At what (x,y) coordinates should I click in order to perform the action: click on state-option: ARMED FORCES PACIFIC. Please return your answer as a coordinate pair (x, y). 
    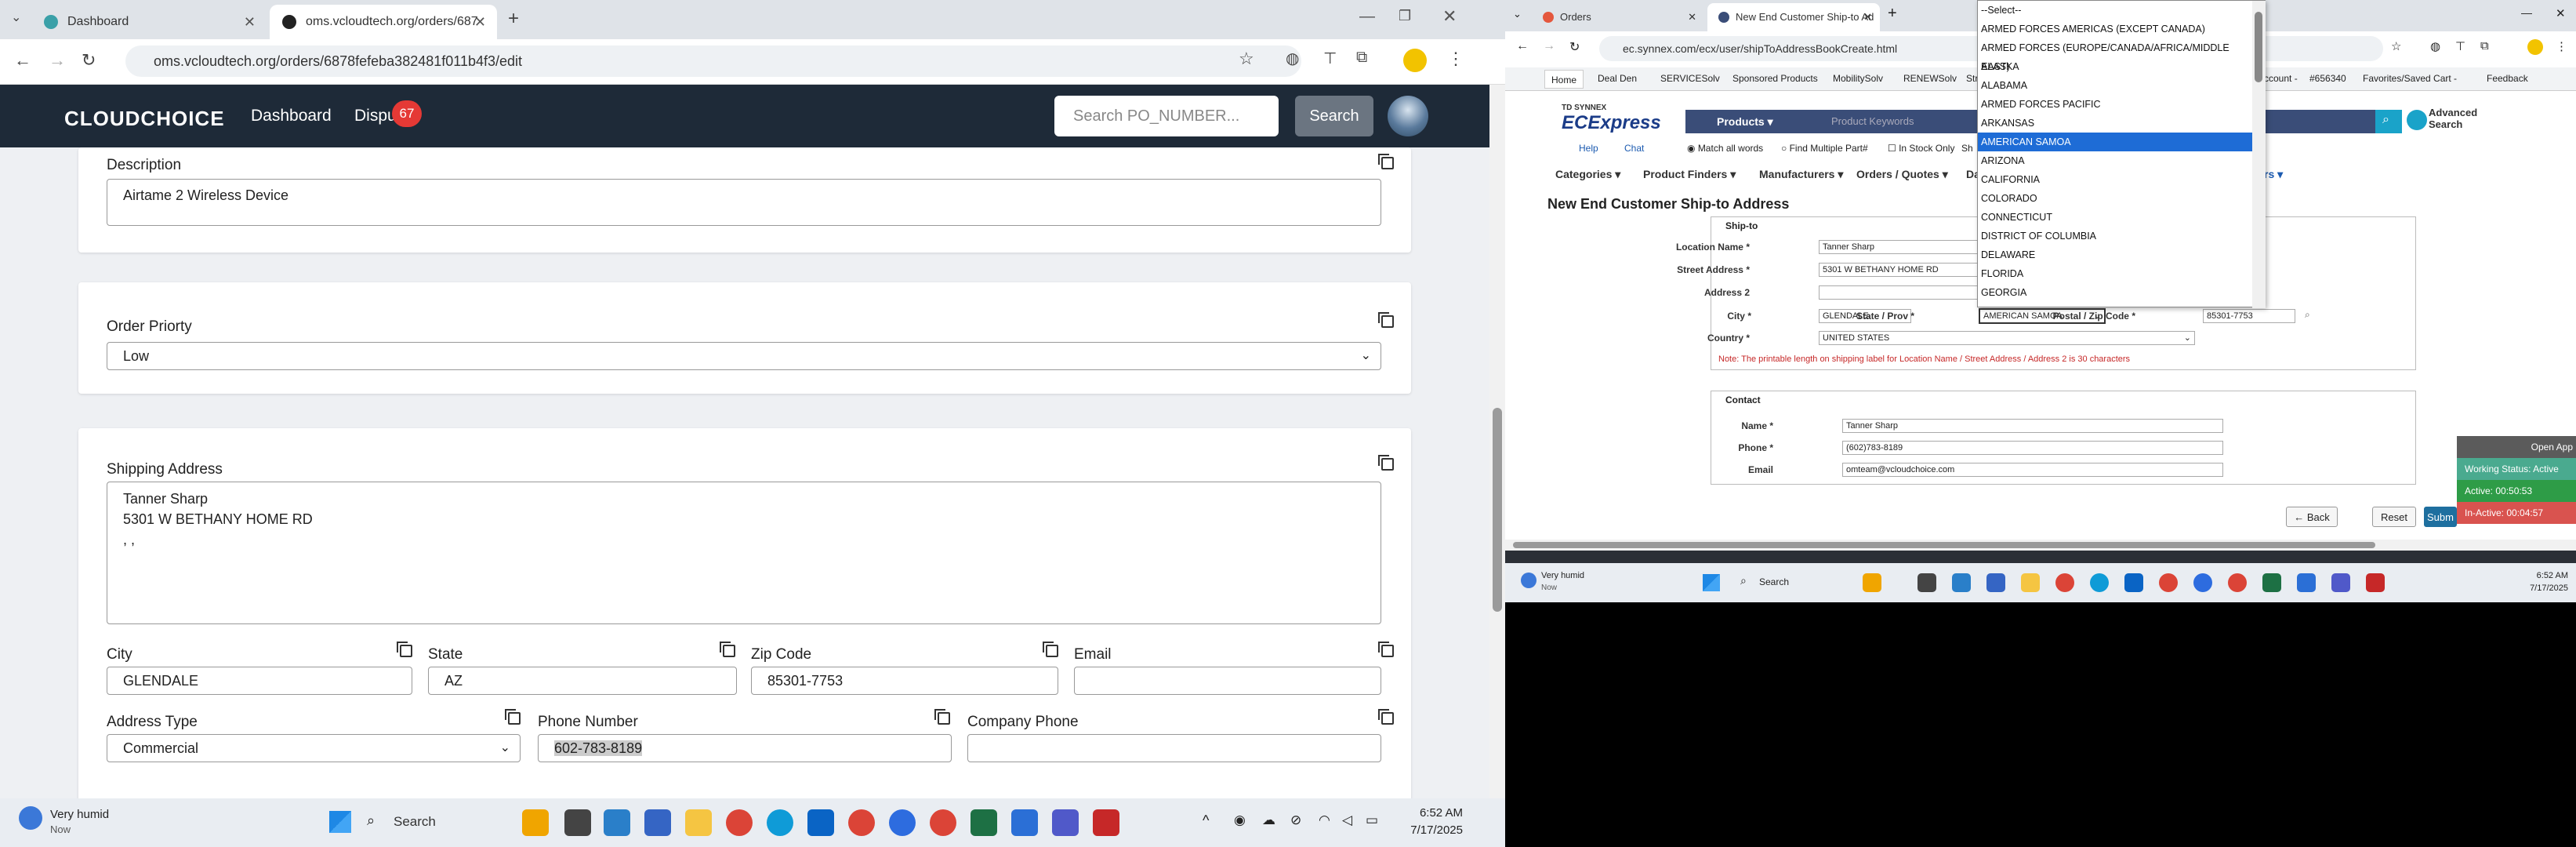
    Looking at the image, I should click on (2115, 104).